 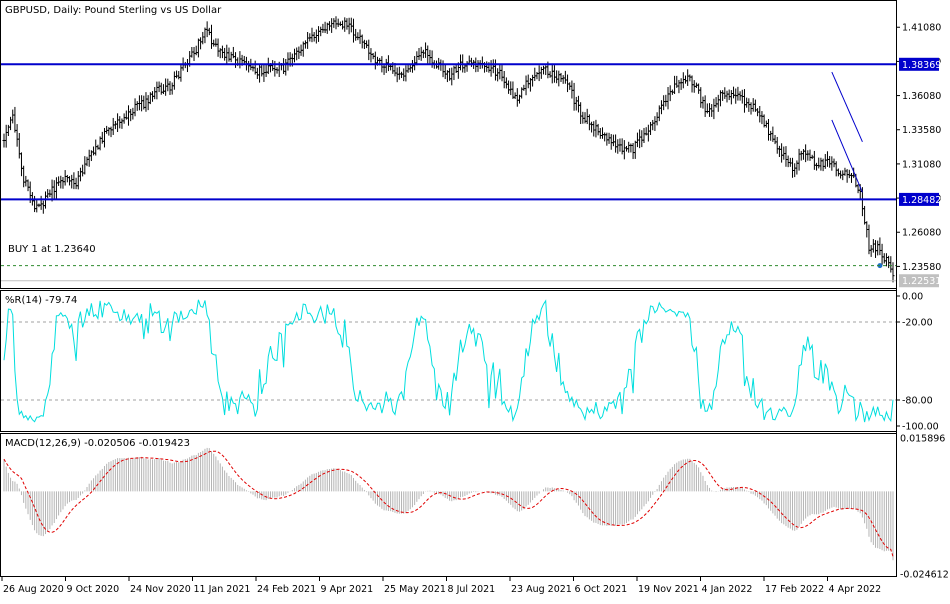 What do you see at coordinates (857, 170) in the screenshot?
I see `price-overlays-layer` at bounding box center [857, 170].